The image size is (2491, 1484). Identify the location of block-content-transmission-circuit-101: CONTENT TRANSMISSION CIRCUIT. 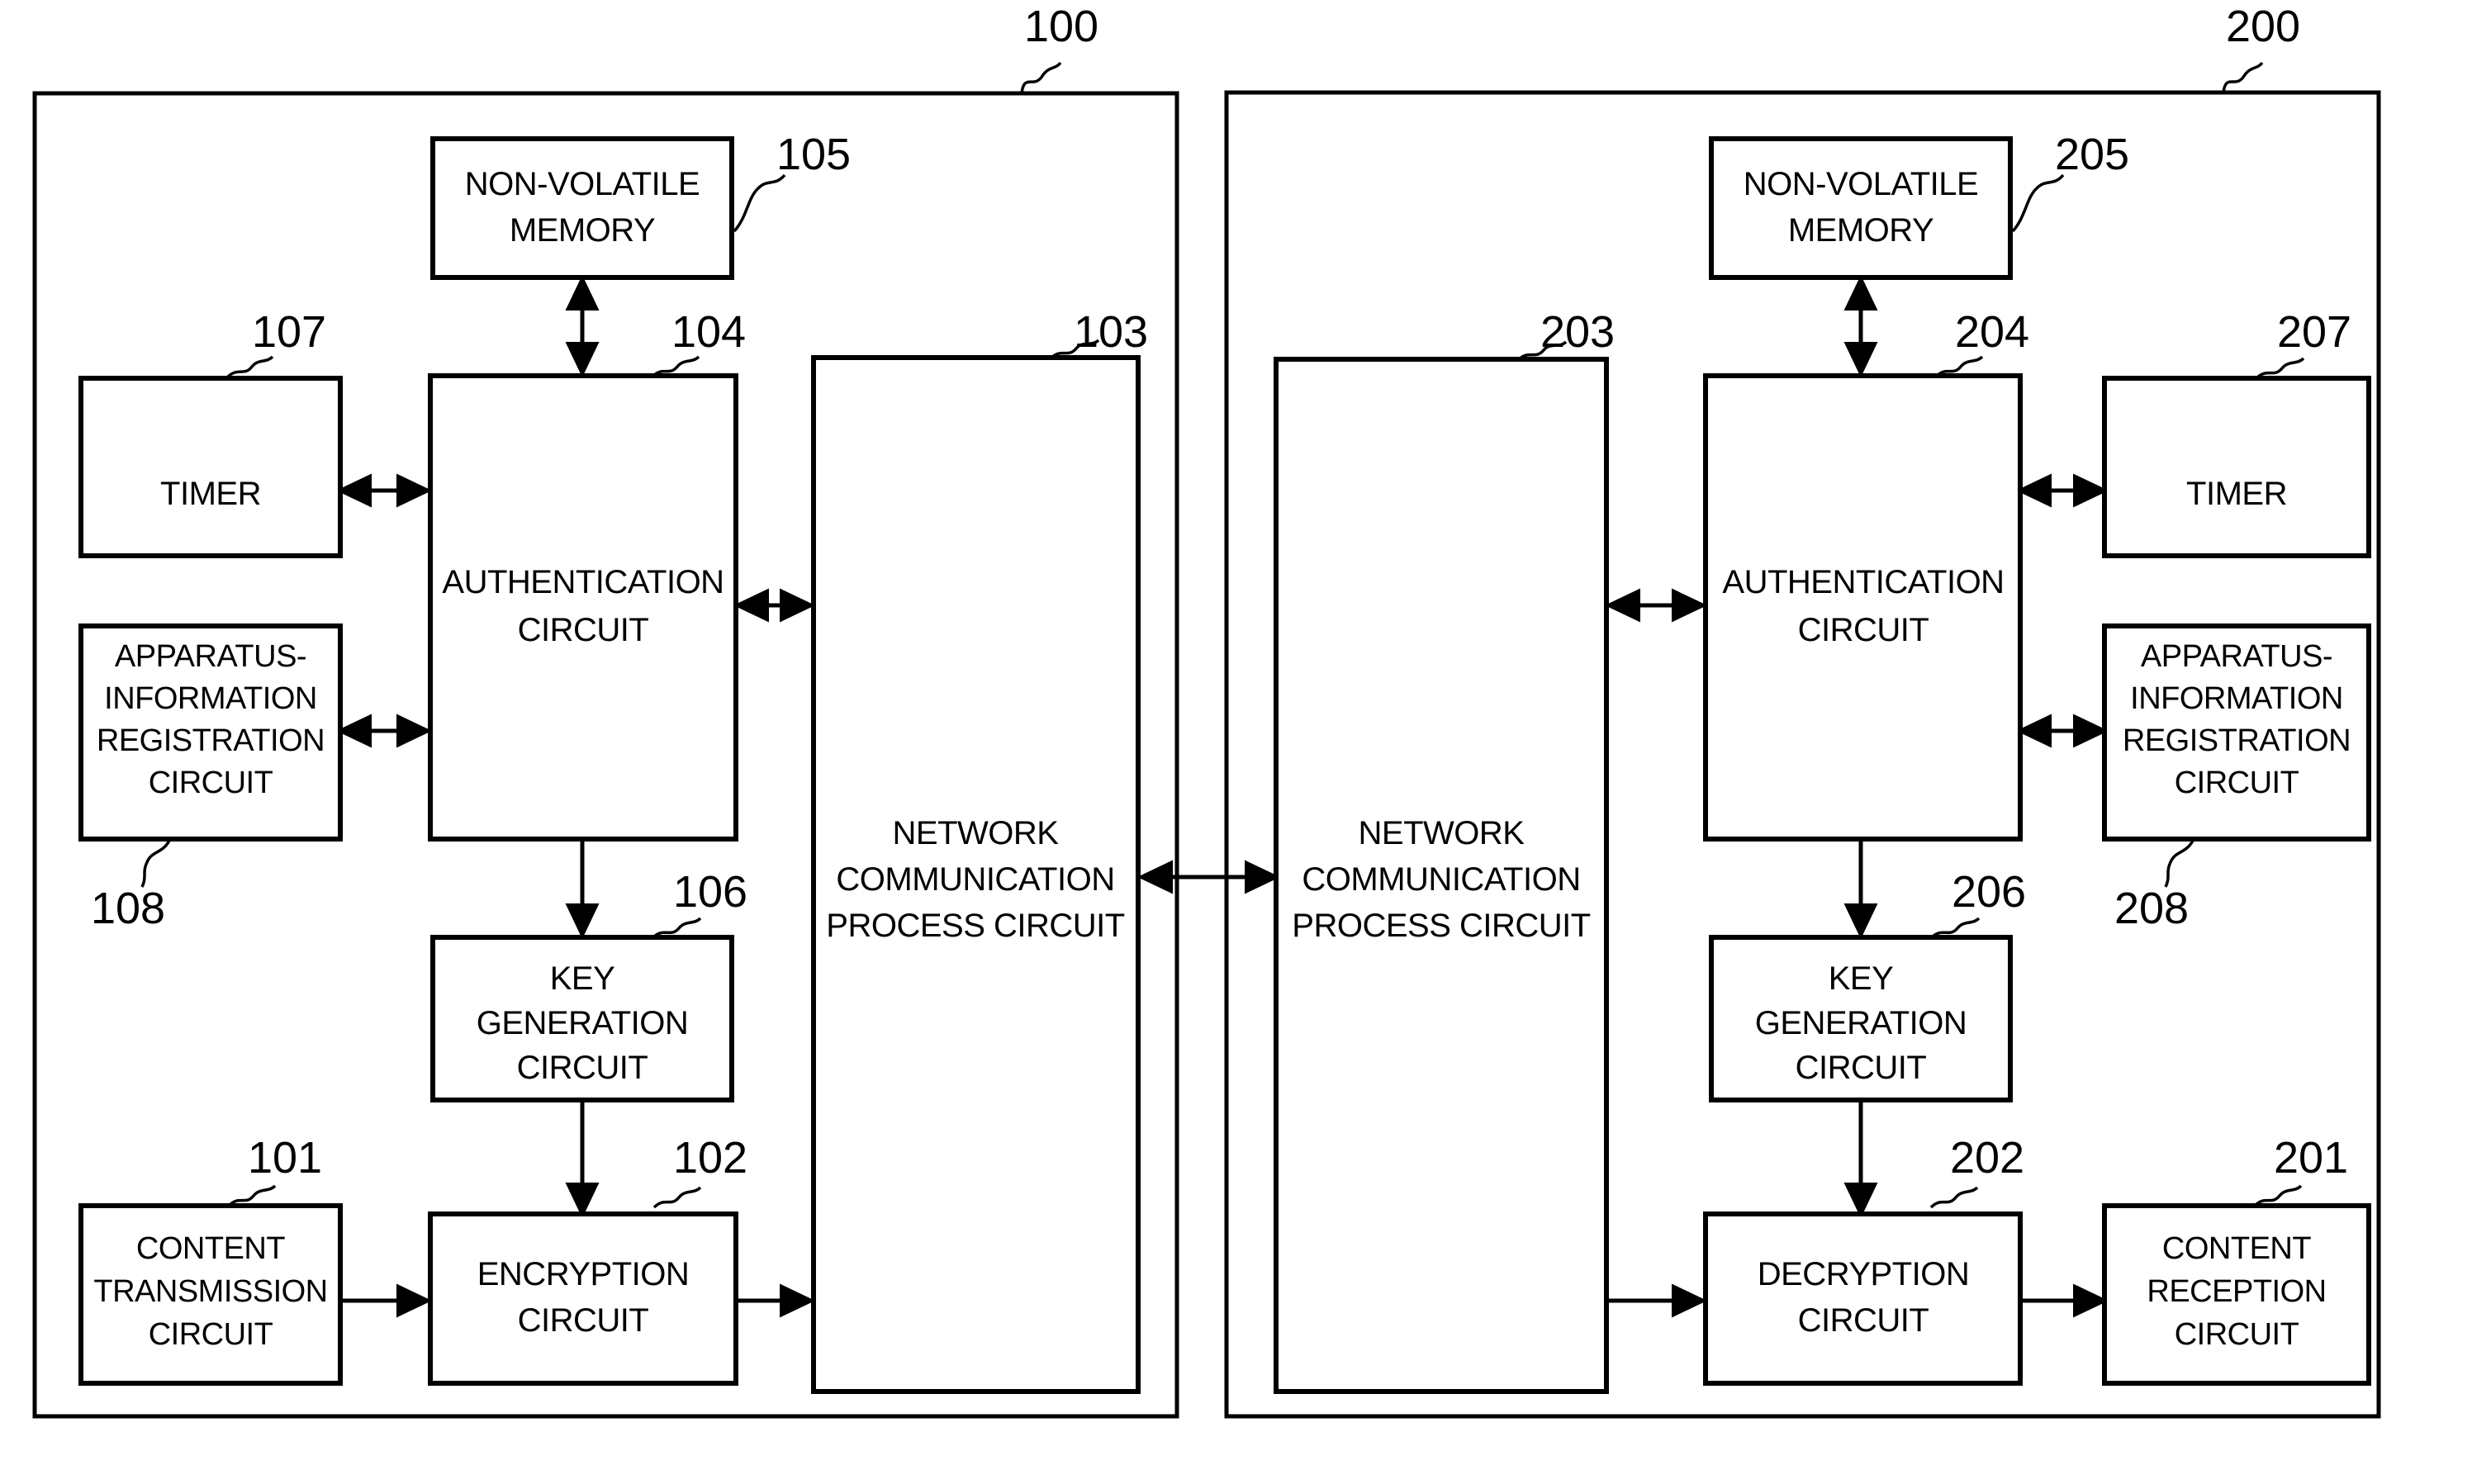
(210, 1294).